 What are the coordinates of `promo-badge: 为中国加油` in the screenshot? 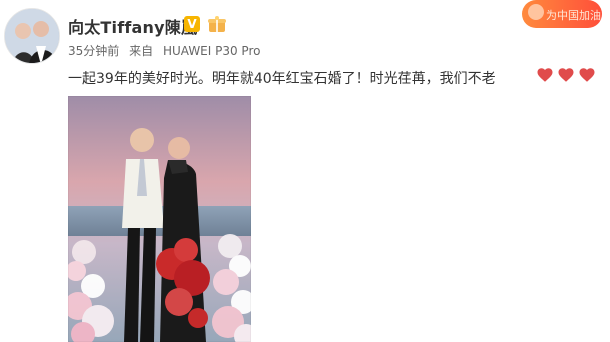 It's located at (562, 14).